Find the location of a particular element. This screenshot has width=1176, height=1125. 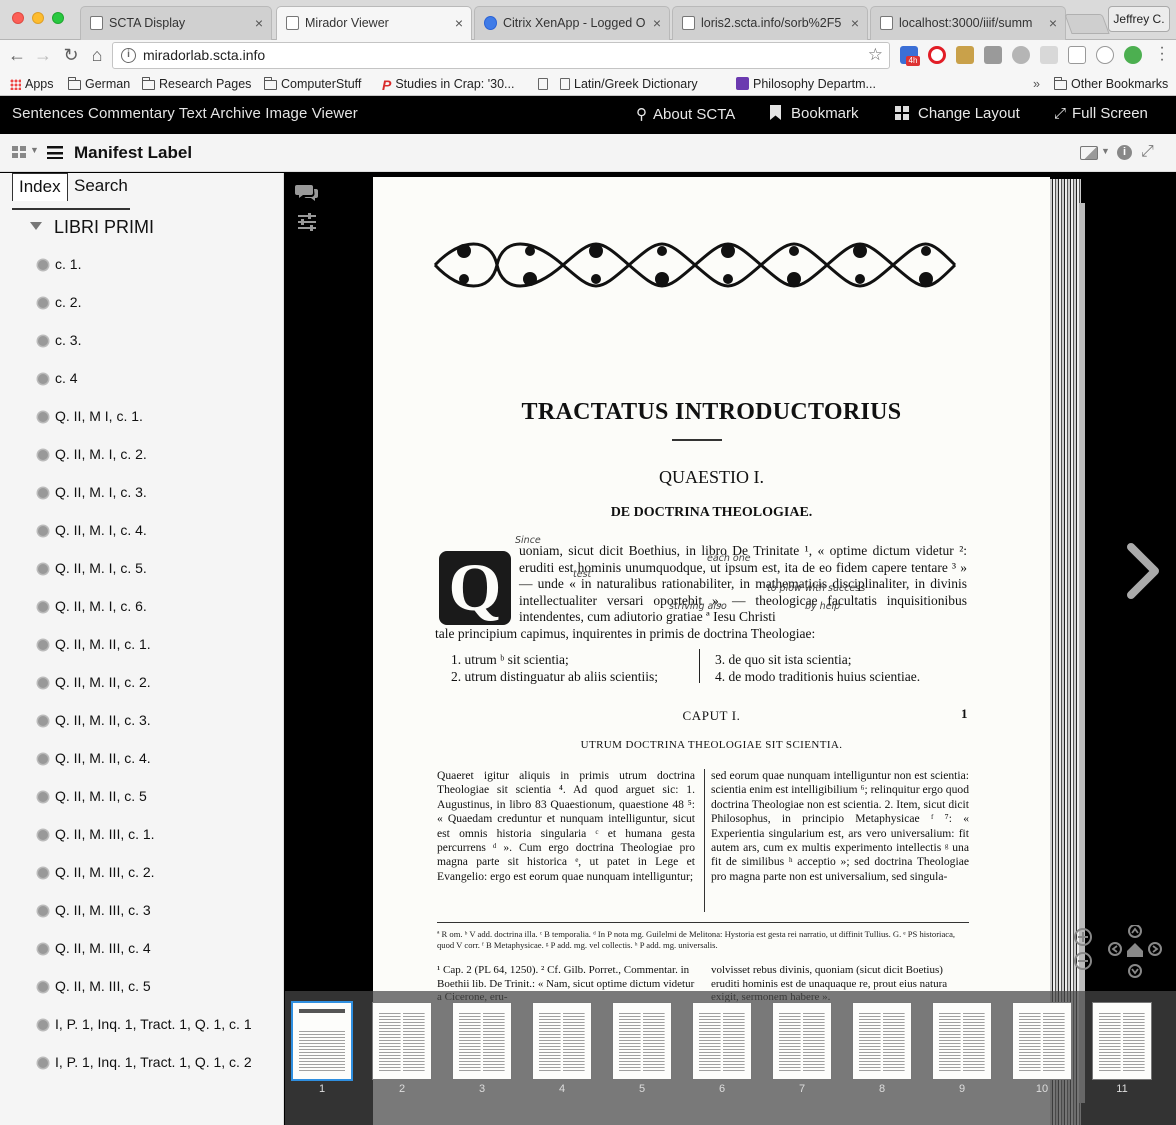

toc-item: Q. II, M. I, c. 6. is located at coordinates (145, 616).